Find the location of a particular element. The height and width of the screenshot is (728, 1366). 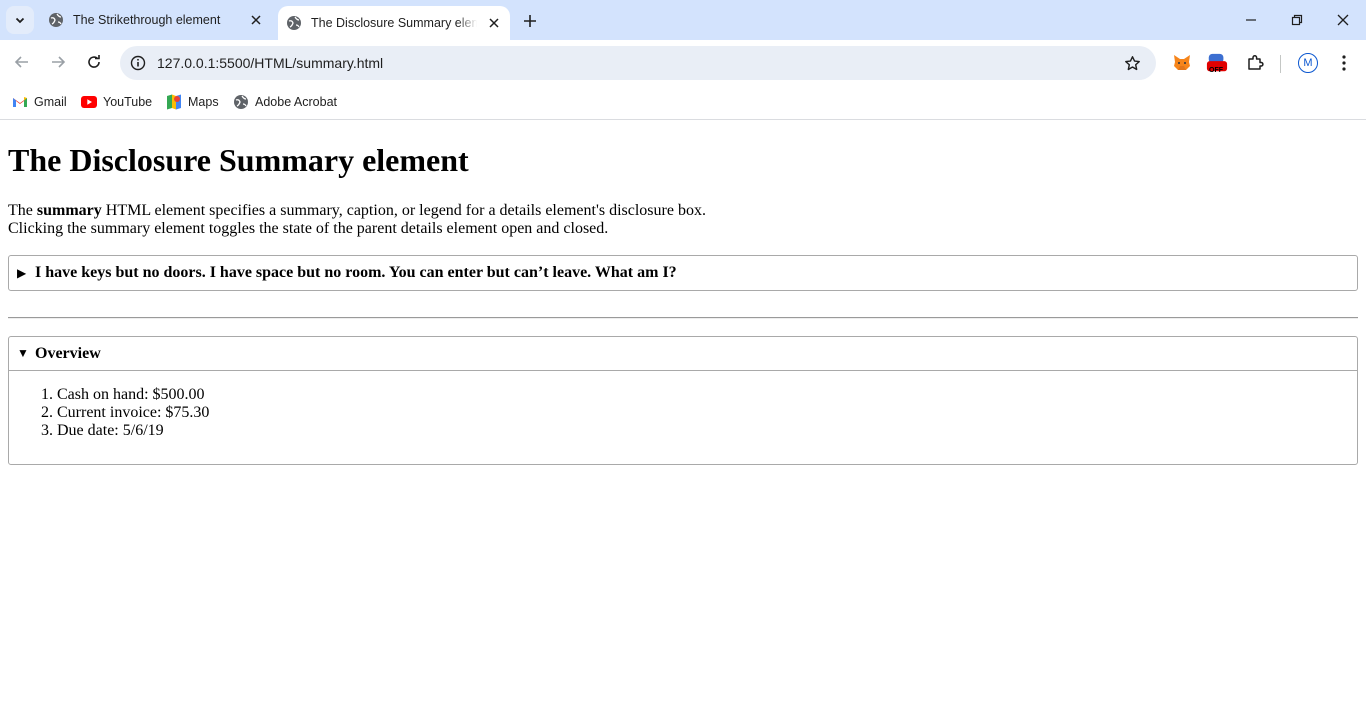

bookmark-maps: Maps is located at coordinates (192, 102).